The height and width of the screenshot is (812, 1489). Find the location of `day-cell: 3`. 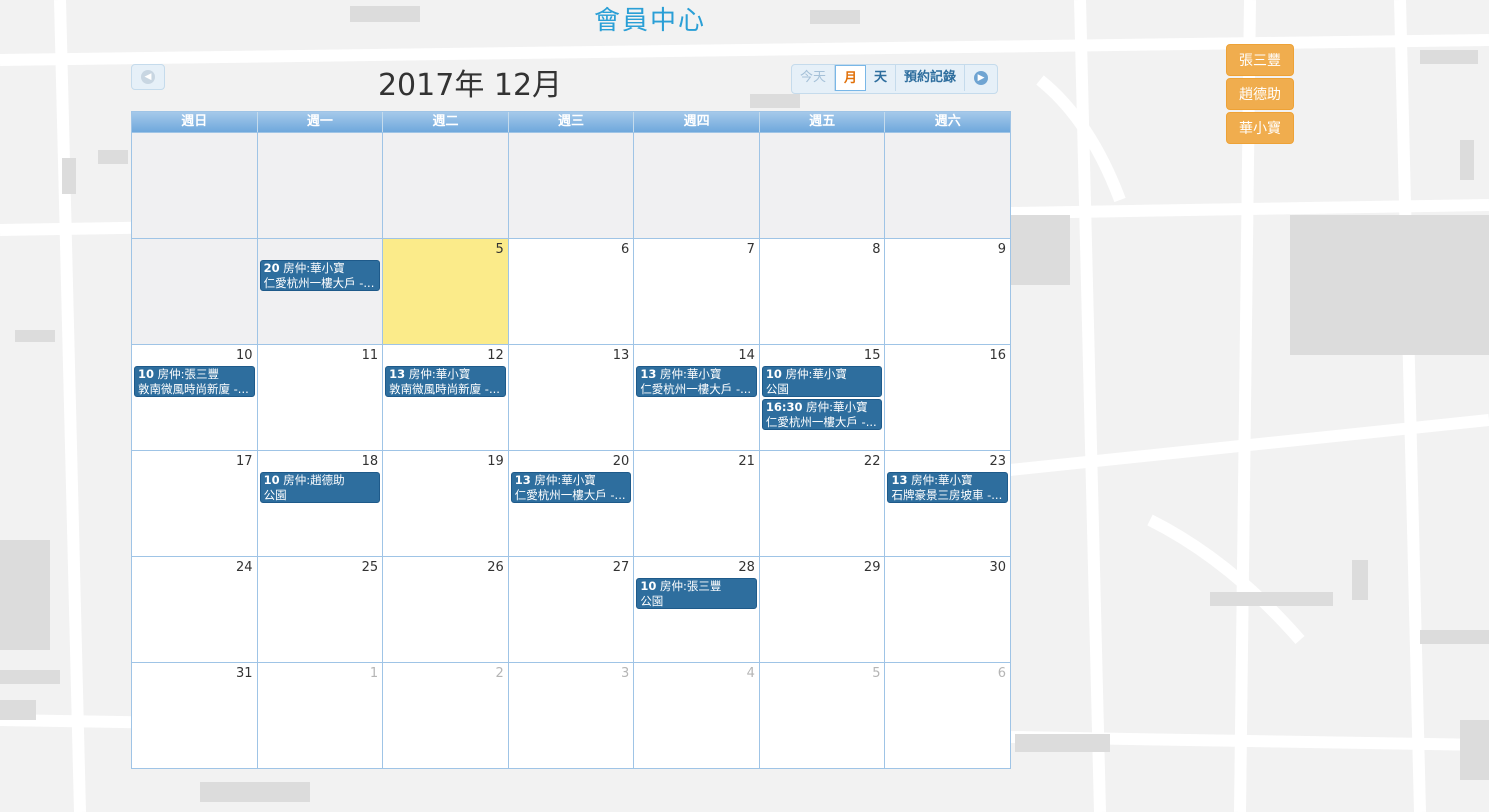

day-cell: 3 is located at coordinates (571, 715).